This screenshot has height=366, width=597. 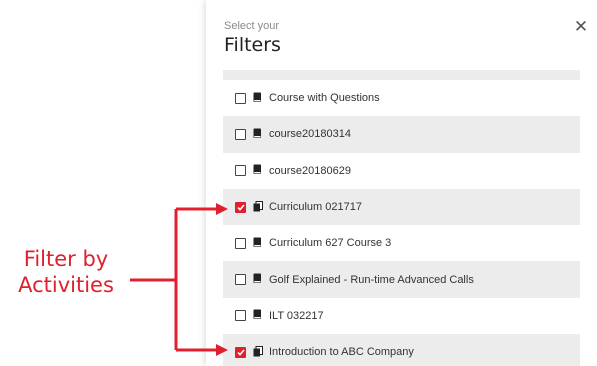 What do you see at coordinates (179, 279) in the screenshot?
I see `annotation-arrows` at bounding box center [179, 279].